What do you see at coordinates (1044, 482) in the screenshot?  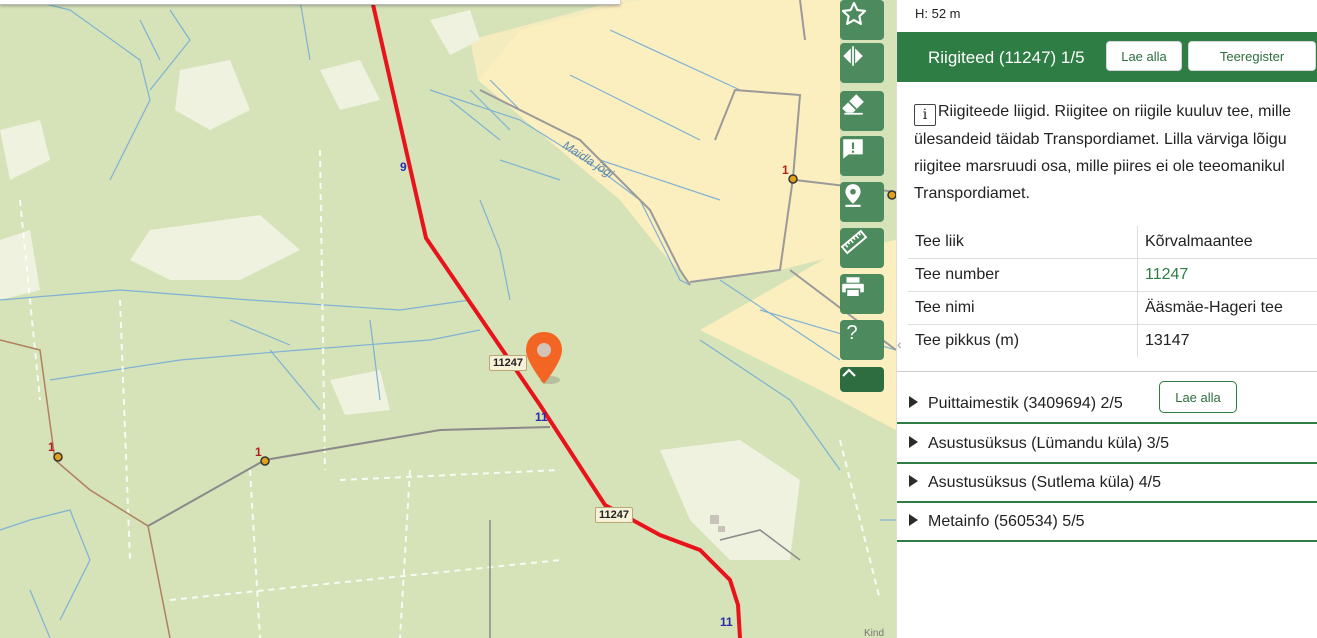 I see `section-title: Asustusüksus (Sutlema küla) 4/5` at bounding box center [1044, 482].